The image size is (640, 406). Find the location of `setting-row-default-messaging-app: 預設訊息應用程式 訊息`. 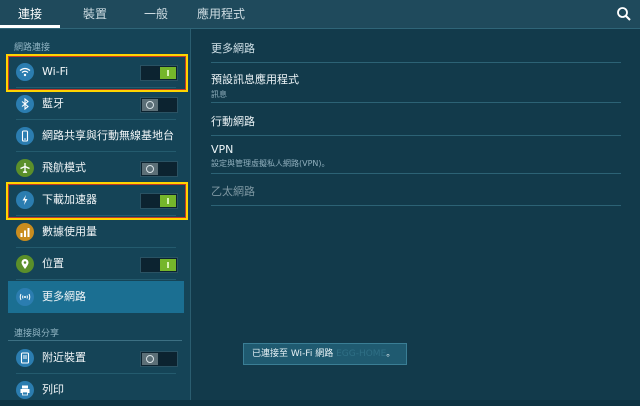

setting-row-default-messaging-app: 預設訊息應用程式 訊息 is located at coordinates (416, 85).